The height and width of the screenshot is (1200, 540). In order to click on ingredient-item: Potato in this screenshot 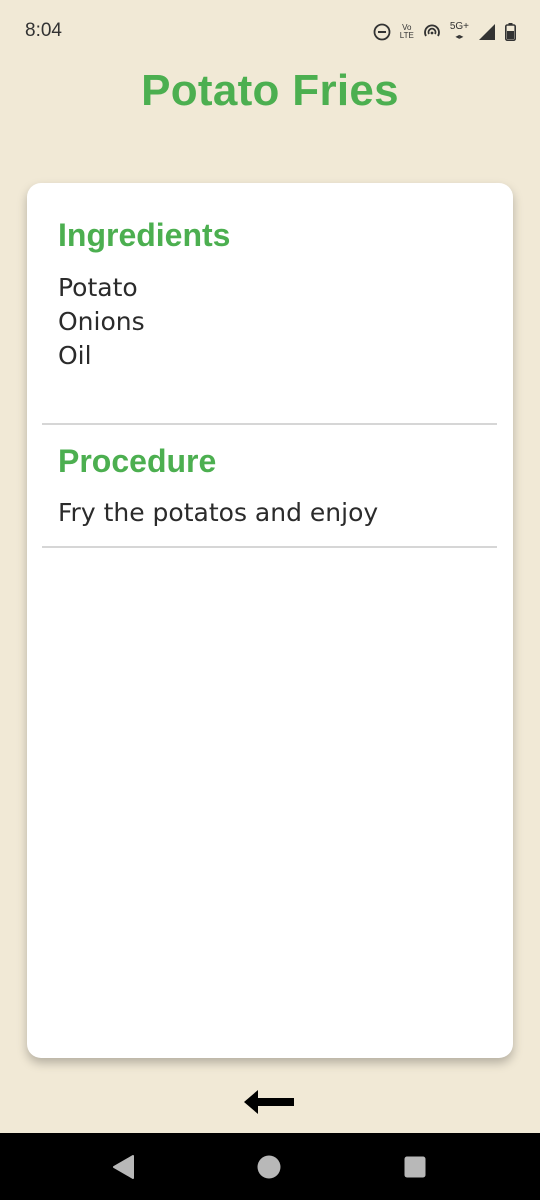, I will do `click(98, 287)`.